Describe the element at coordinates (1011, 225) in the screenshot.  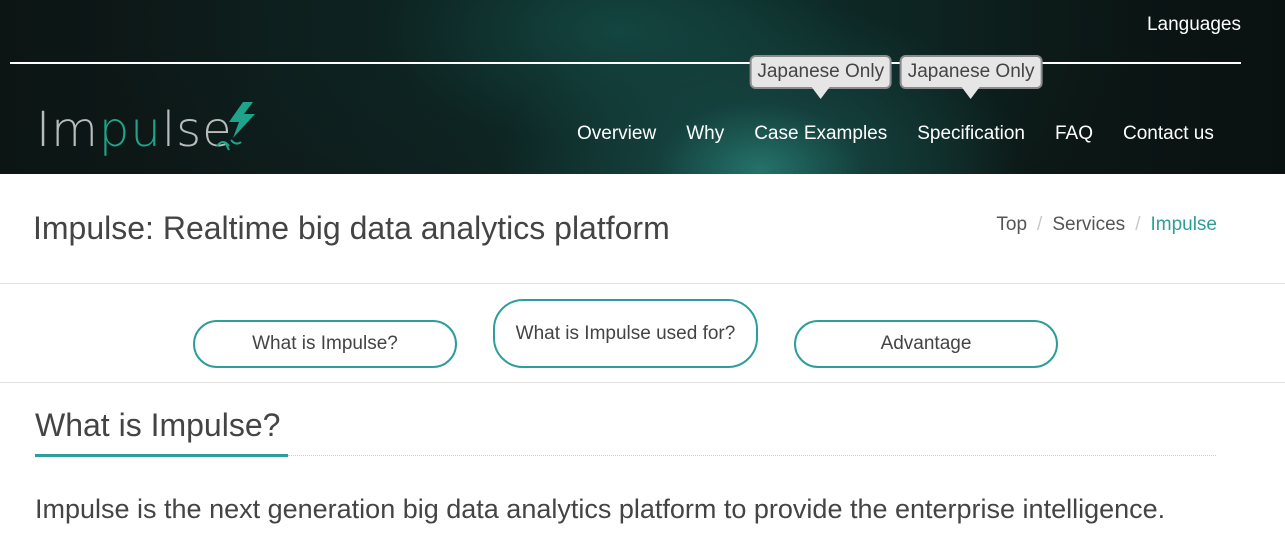
I see `breadcrumb-top: Top` at that location.